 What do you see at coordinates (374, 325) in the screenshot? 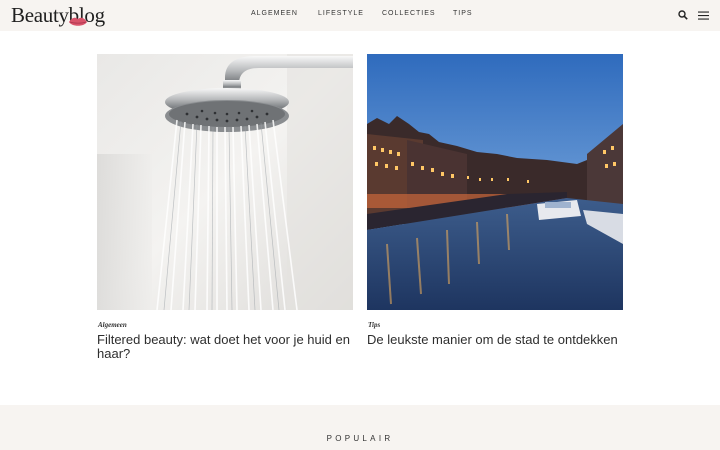
I see `article-category-tips: Tips` at bounding box center [374, 325].